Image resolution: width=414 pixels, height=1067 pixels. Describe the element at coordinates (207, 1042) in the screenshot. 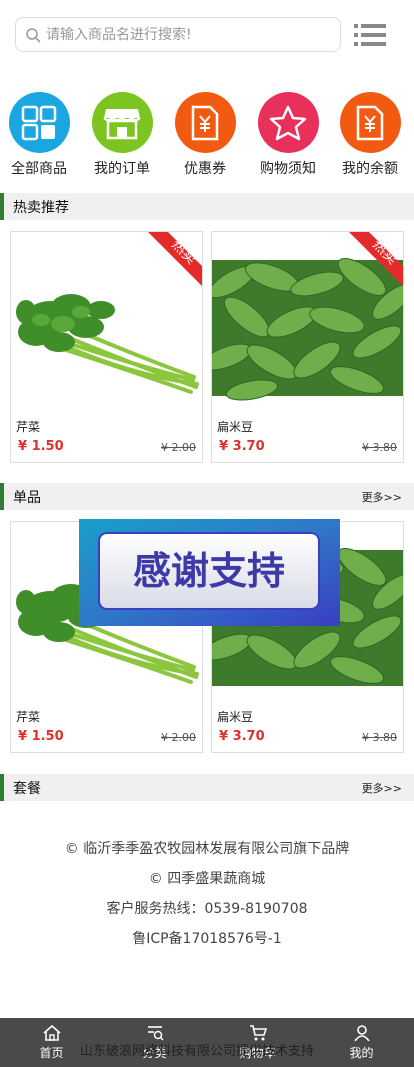

I see `bottom-nav: 首页 分类 购物车 我的 山东破浪网络科技有限公司提供技术支持` at that location.